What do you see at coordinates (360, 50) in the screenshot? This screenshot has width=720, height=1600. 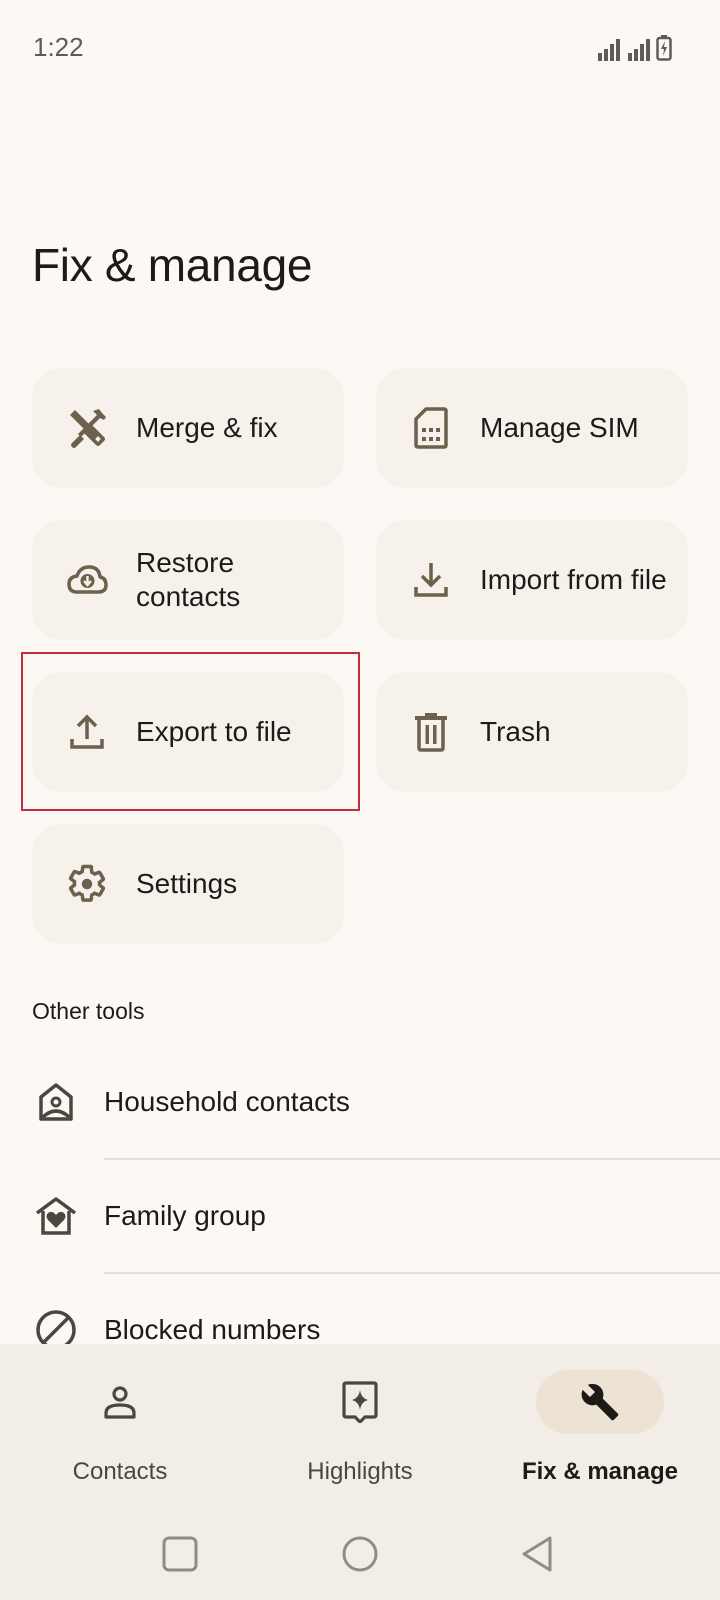 I see `status-bar: 1:22` at bounding box center [360, 50].